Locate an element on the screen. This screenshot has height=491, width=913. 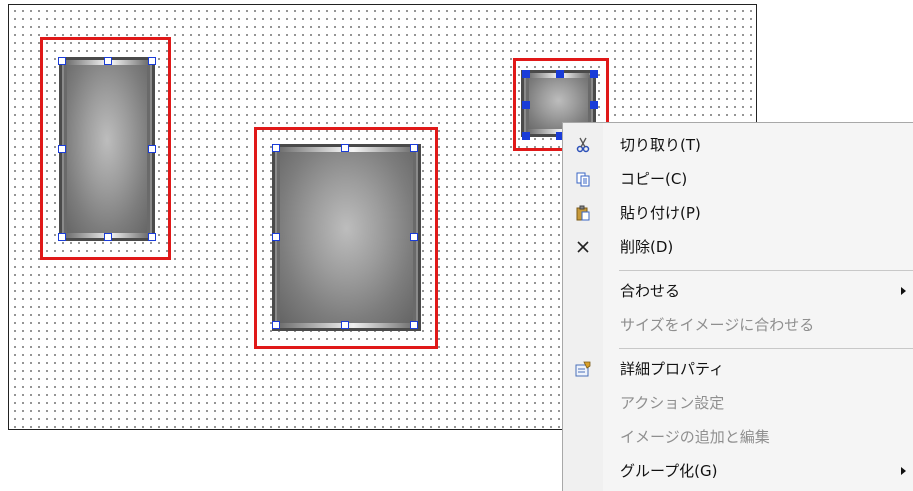
menu-item-properties: 詳細プロパティ is located at coordinates (738, 368).